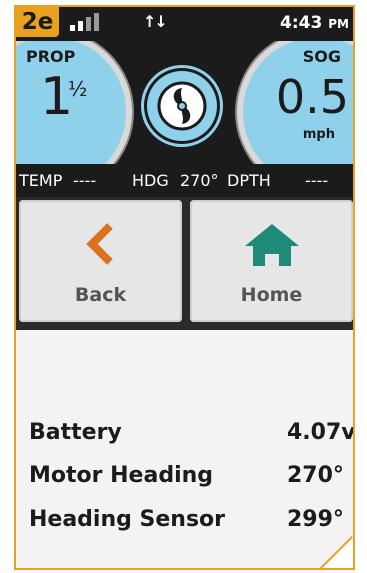 The width and height of the screenshot is (367, 573). What do you see at coordinates (127, 519) in the screenshot?
I see `reading-label: Heading Sensor` at bounding box center [127, 519].